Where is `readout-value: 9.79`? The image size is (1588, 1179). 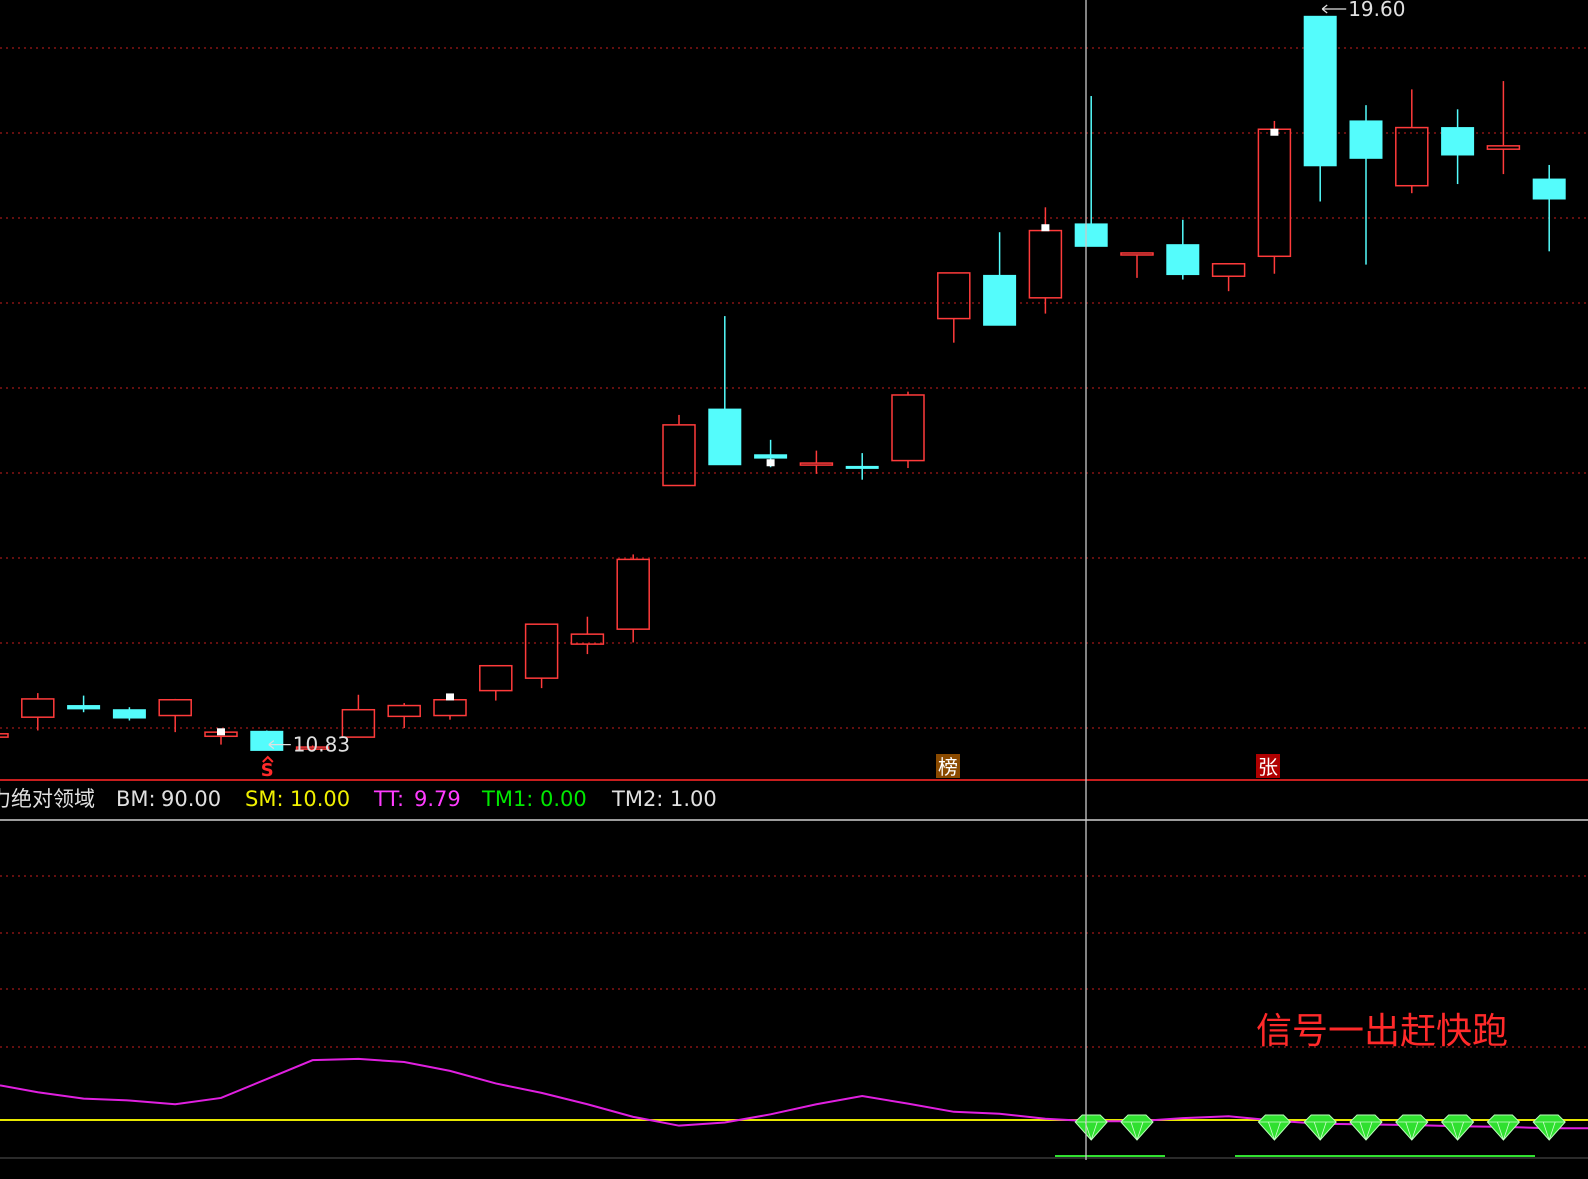 readout-value: 9.79 is located at coordinates (437, 799).